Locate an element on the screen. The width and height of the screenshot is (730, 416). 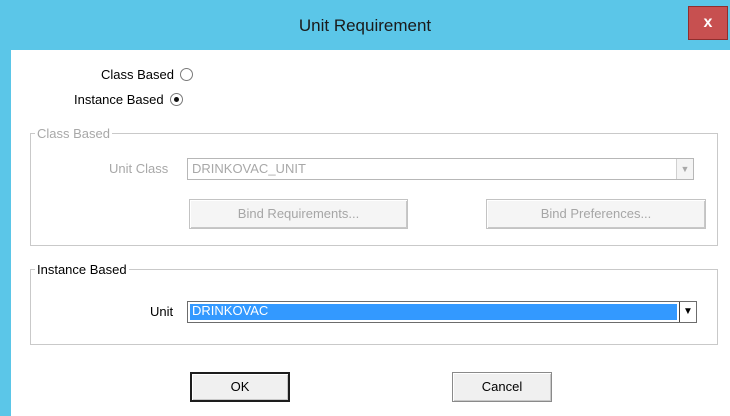
unit-combo: DRINKOVAC ▼ is located at coordinates (442, 312).